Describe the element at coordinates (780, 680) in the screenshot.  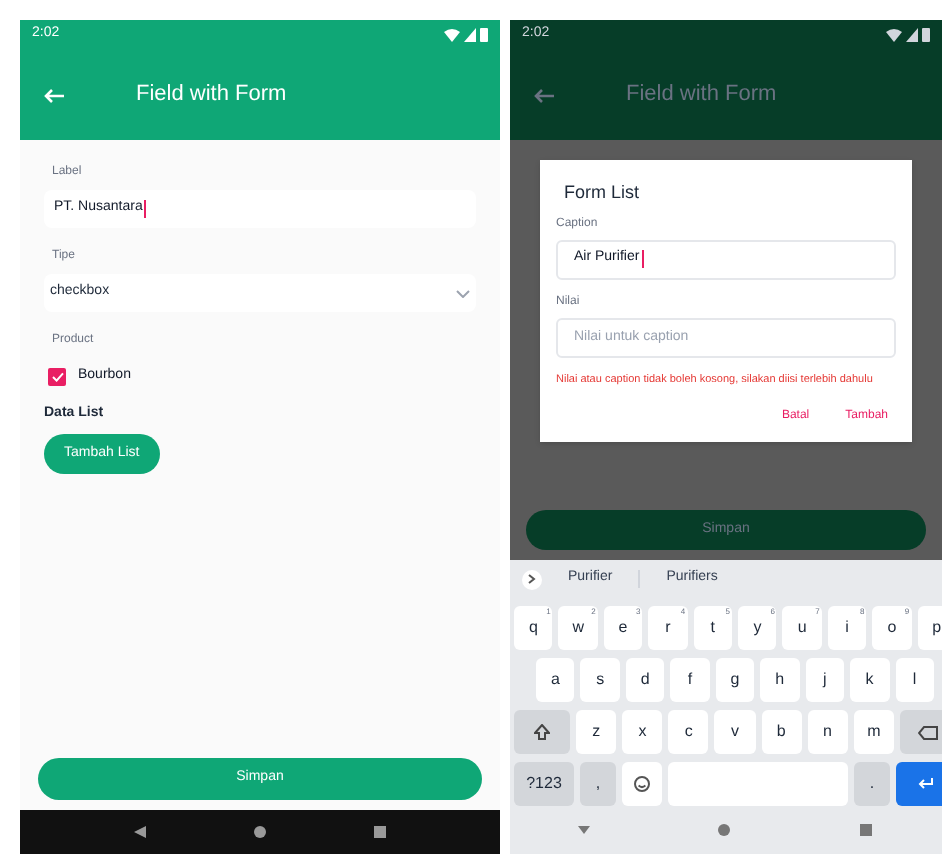
I see `key: h` at that location.